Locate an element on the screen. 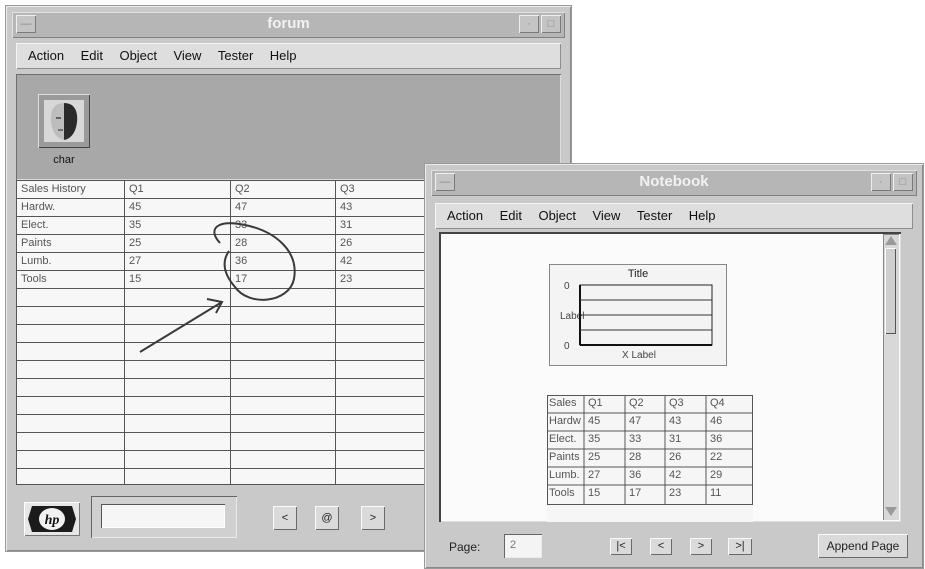 This screenshot has height=569, width=925. table-cell: 26 is located at coordinates (675, 457).